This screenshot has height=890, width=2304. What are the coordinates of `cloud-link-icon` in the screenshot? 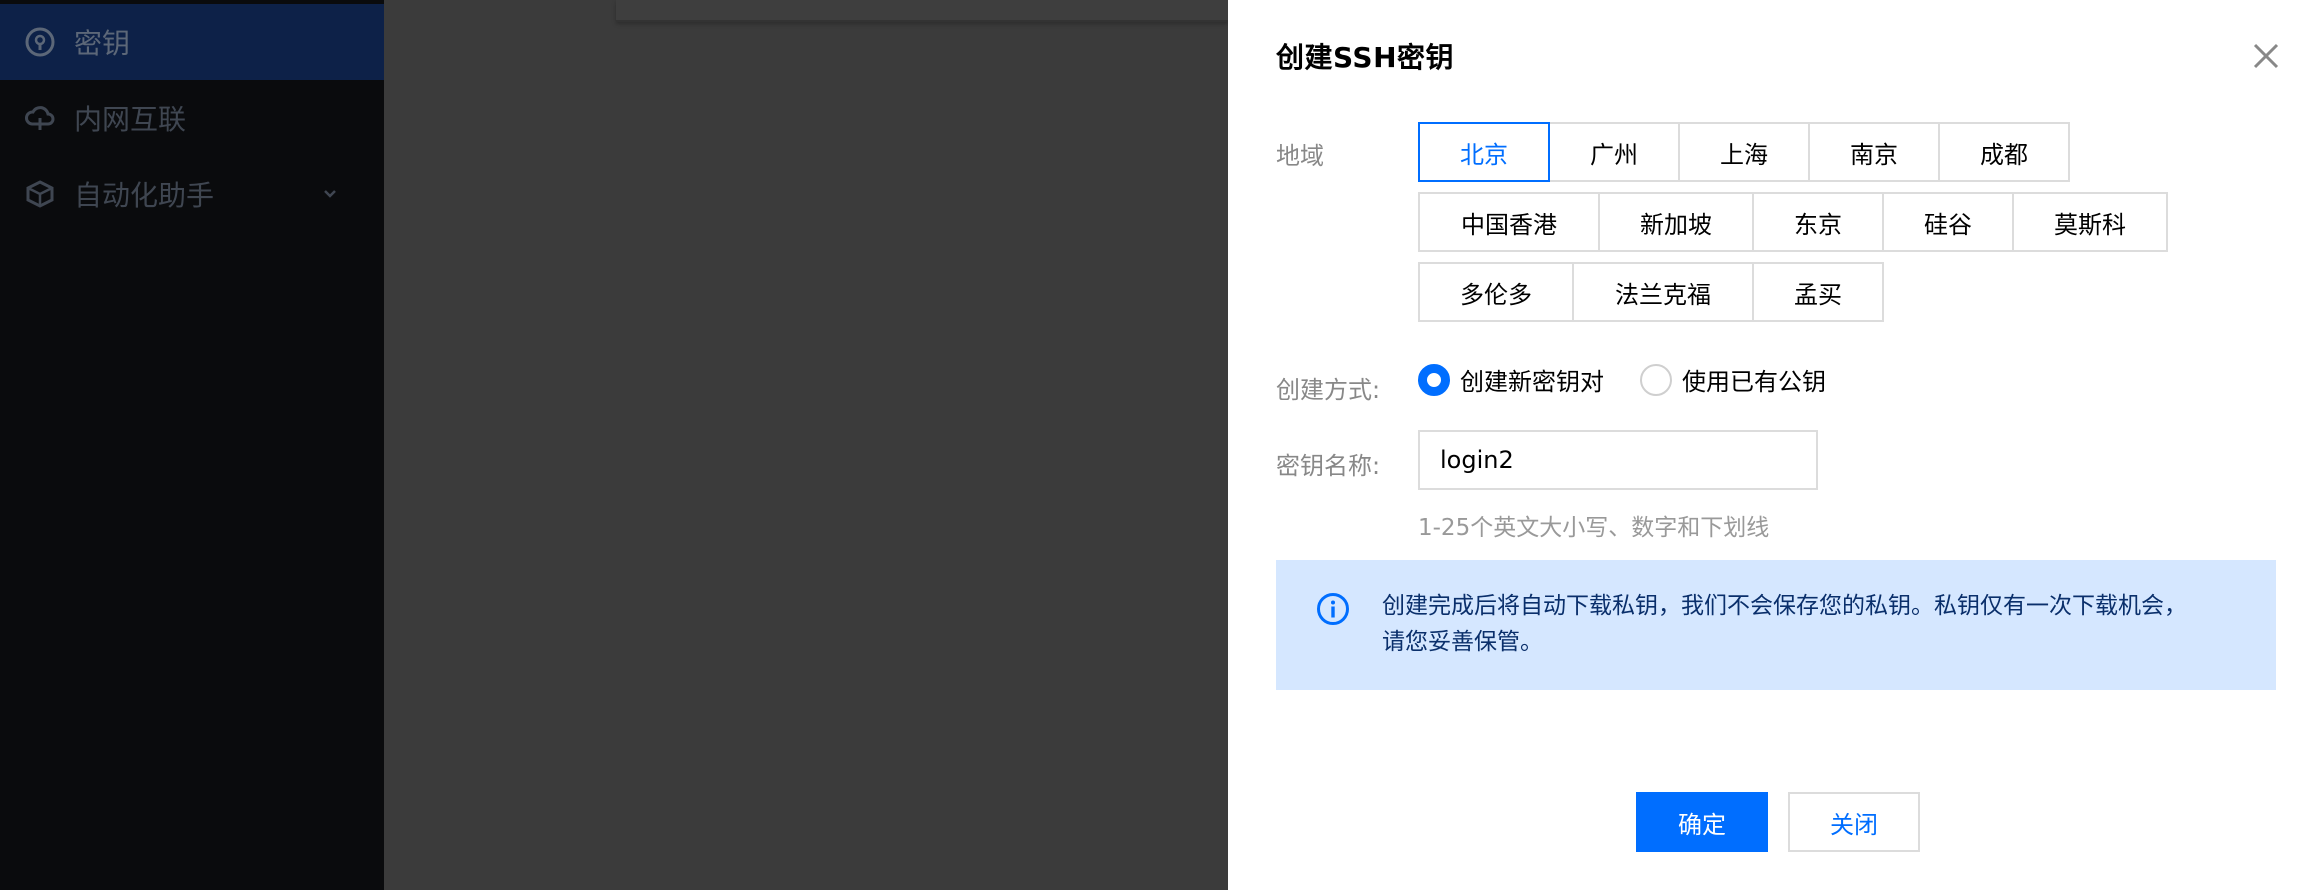 It's located at (40, 118).